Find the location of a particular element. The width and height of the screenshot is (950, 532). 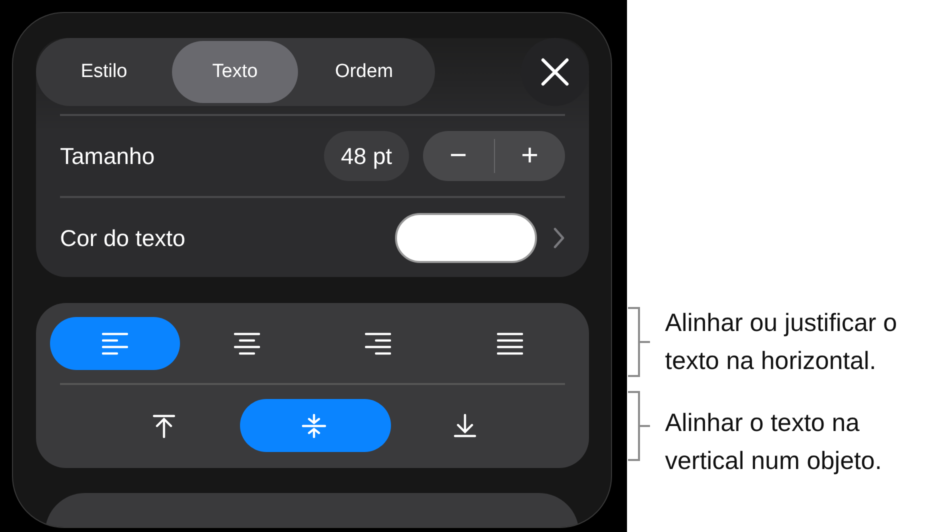

align-center-icon is located at coordinates (247, 344).